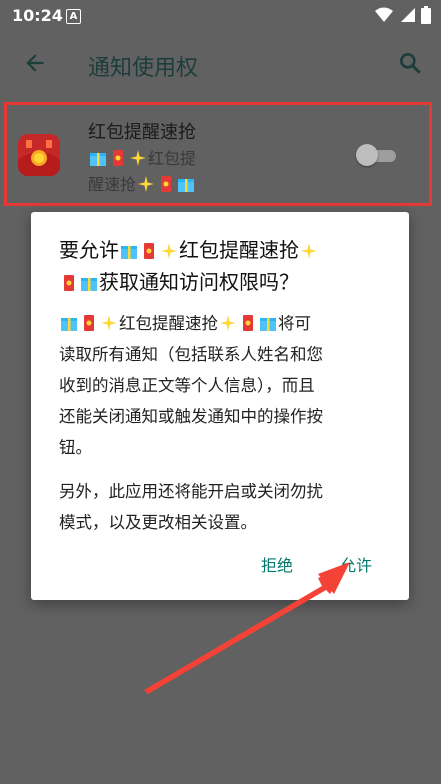 Image resolution: width=441 pixels, height=784 pixels. I want to click on dialog-body-app: 红包提醒速抢, so click(168, 323).